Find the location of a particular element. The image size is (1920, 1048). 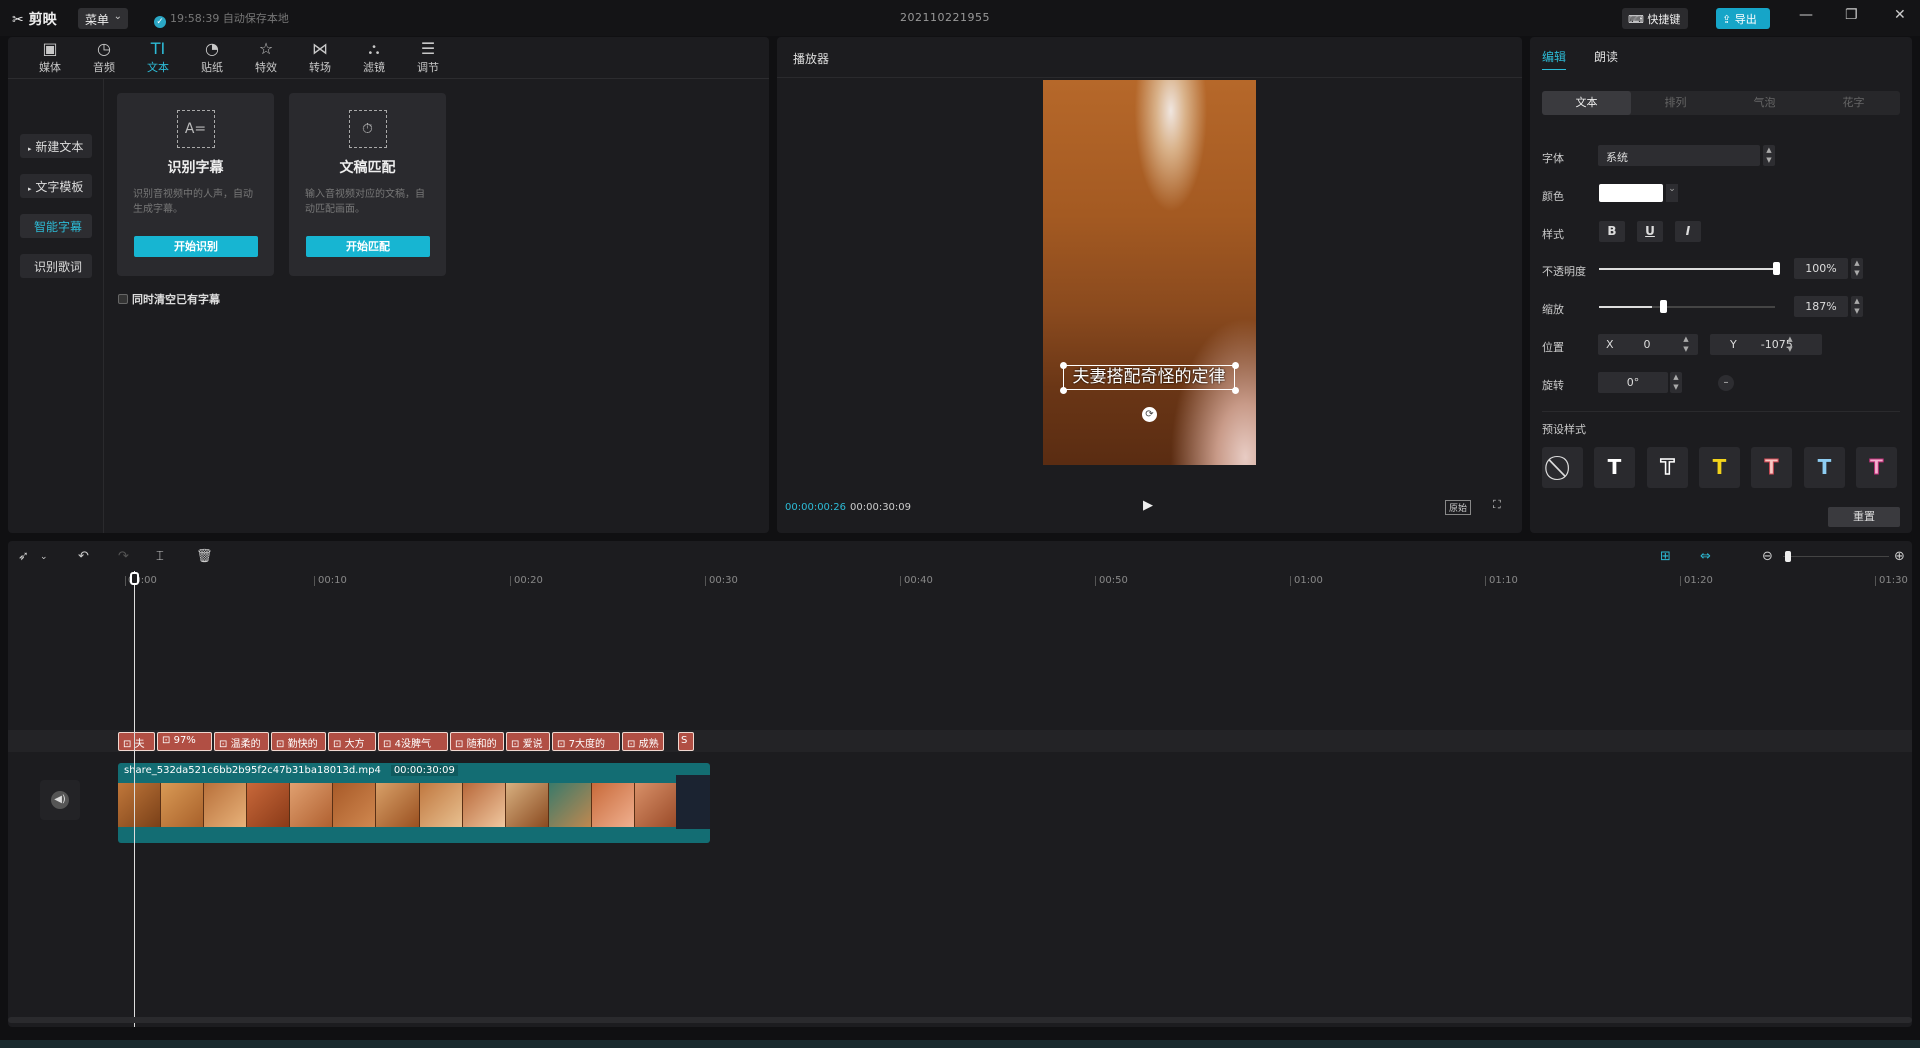

position-y-input: Y -1075 is located at coordinates (1766, 344).